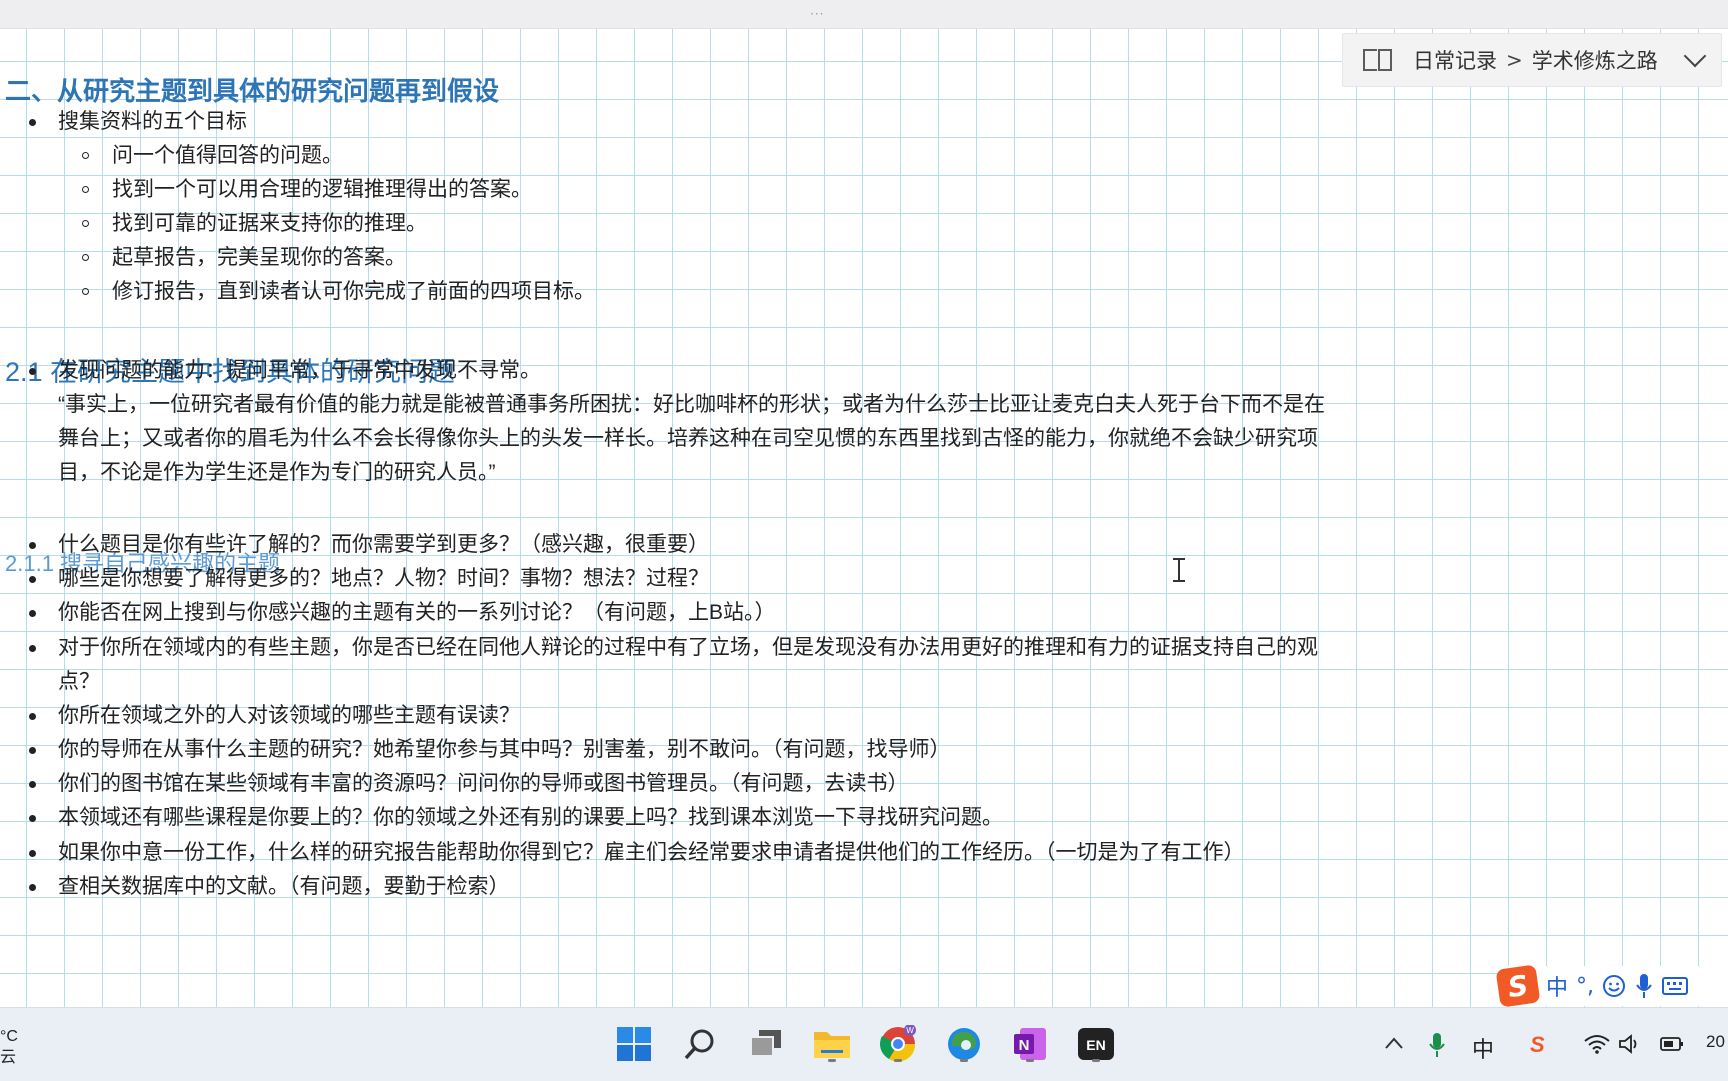  What do you see at coordinates (1024, 1045) in the screenshot?
I see `onenote-letter: N` at bounding box center [1024, 1045].